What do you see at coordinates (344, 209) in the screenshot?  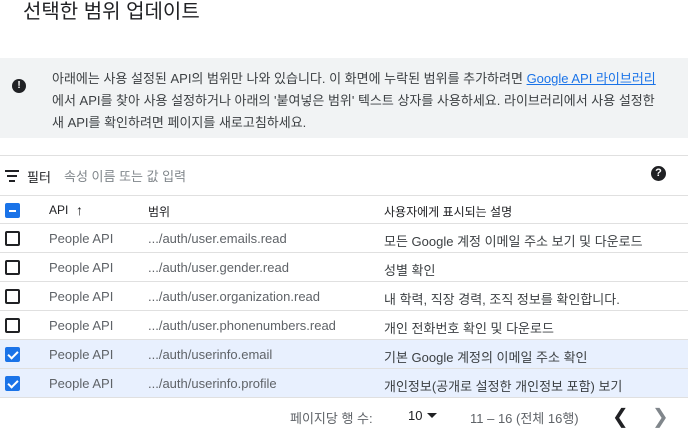 I see `table-header-row: API ↑ 범위 사용자에게 표시되는 설명` at bounding box center [344, 209].